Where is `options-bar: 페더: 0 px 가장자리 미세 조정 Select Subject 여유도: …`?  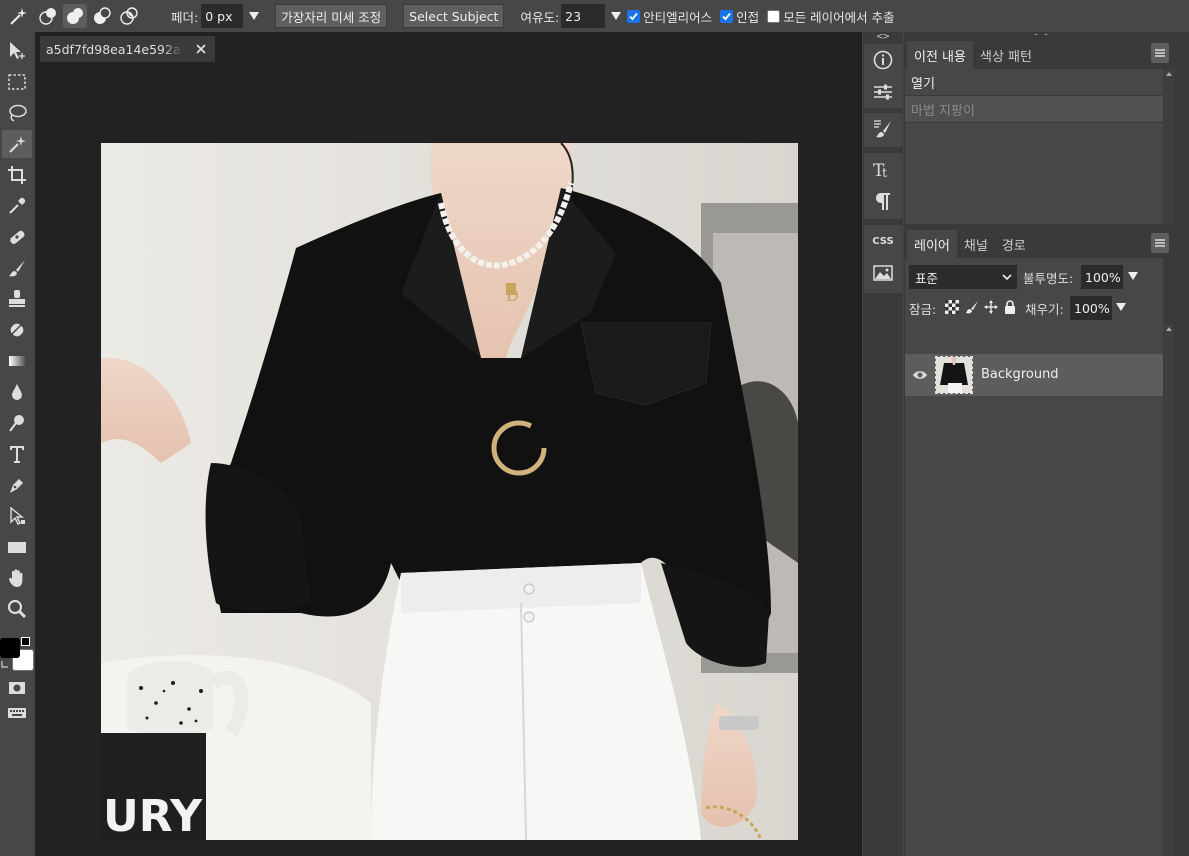 options-bar: 페더: 0 px 가장자리 미세 조정 Select Subject 여유도: … is located at coordinates (594, 16).